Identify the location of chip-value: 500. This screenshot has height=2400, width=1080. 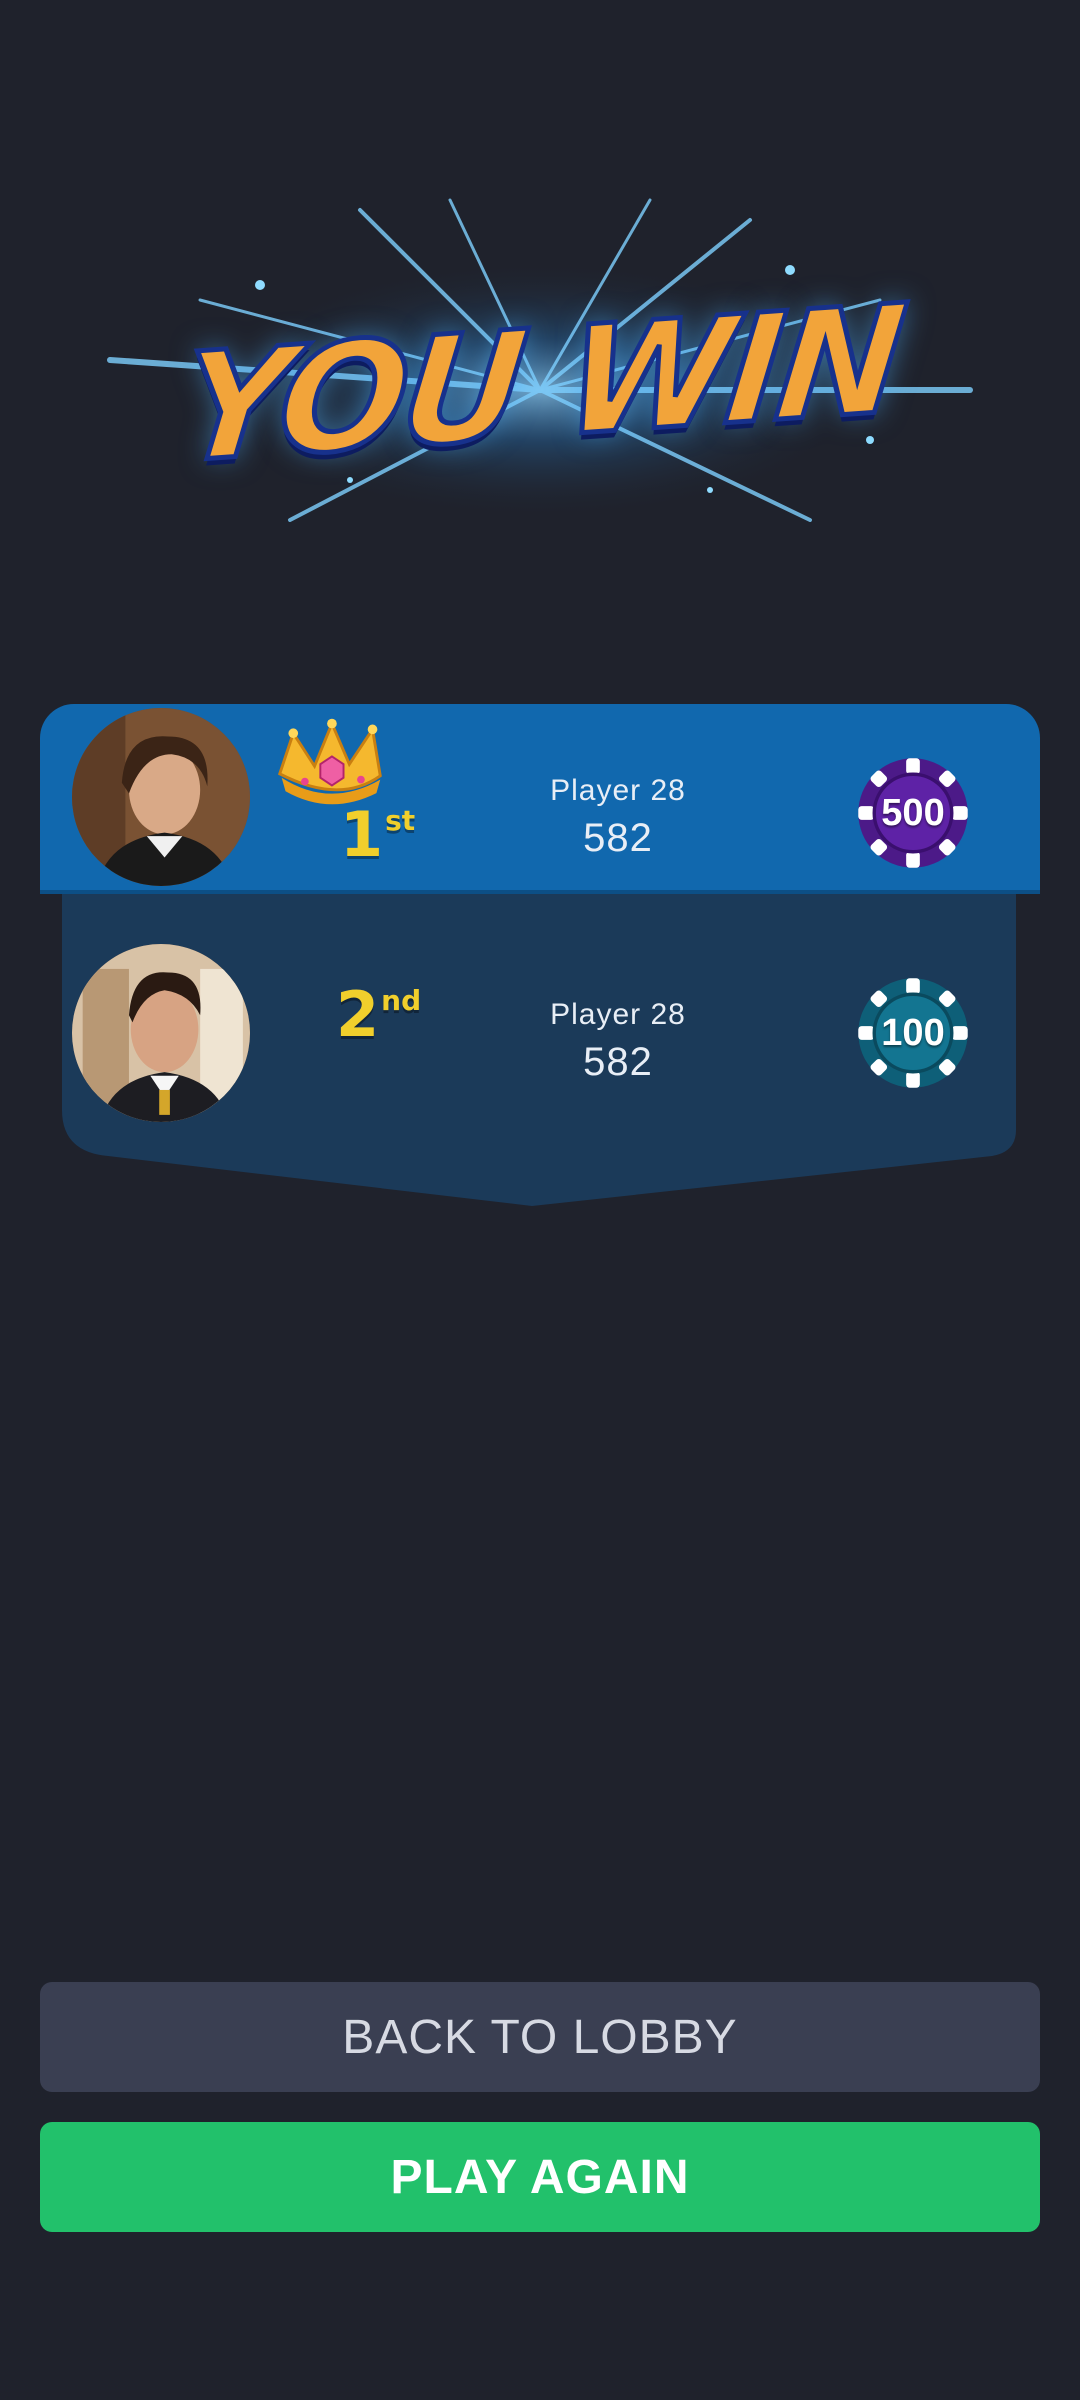
(913, 812).